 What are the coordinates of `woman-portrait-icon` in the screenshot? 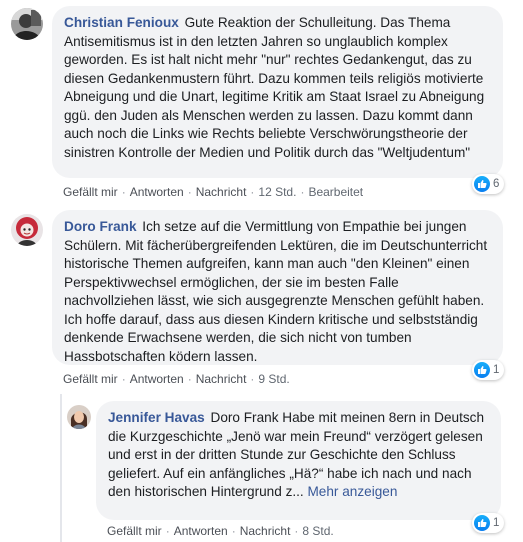 It's located at (79, 417).